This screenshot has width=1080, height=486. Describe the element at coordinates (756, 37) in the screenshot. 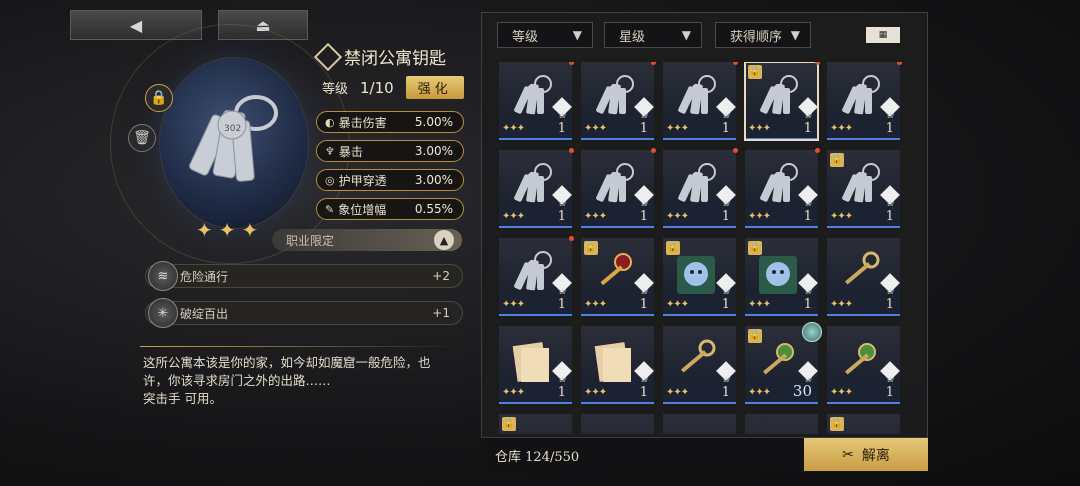

I see `filter-order-label: 获得顺序` at that location.